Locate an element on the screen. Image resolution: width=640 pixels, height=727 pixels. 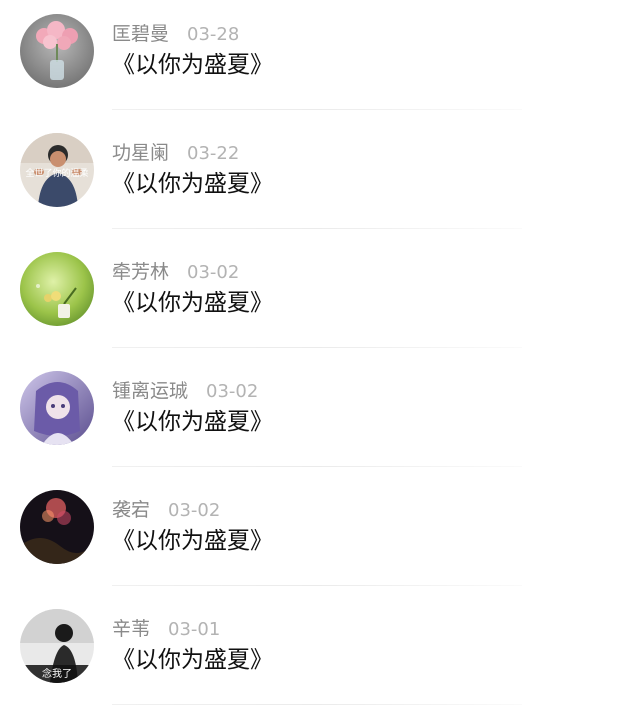
user-name: 袭宕 is located at coordinates (131, 510).